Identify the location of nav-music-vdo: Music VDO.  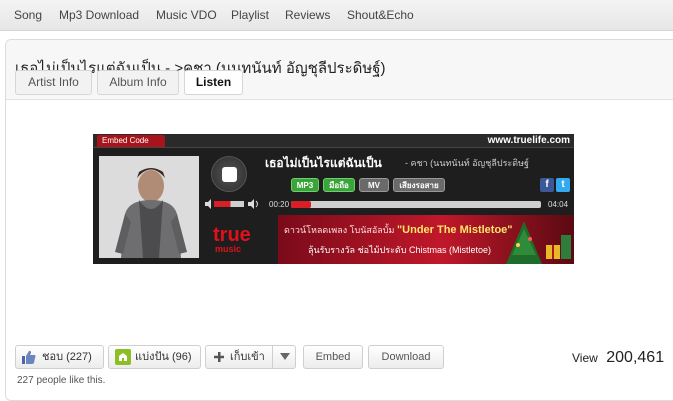
(186, 15).